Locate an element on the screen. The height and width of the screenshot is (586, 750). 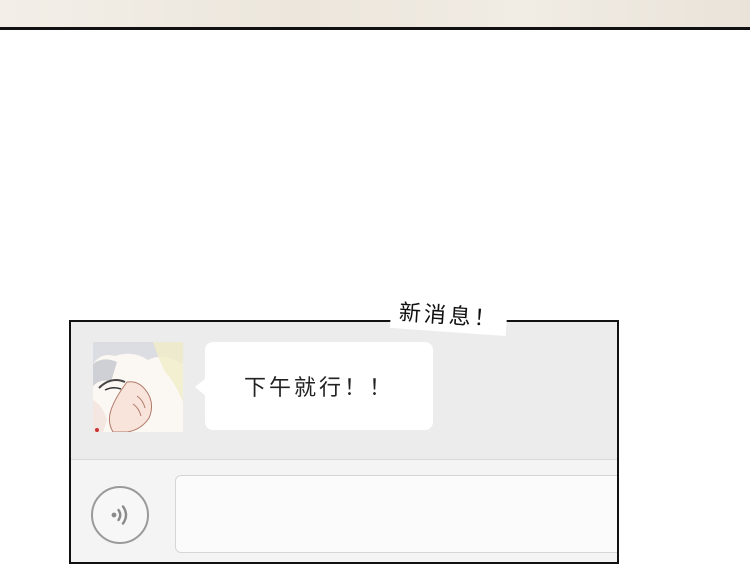
contact-avatar is located at coordinates (138, 387).